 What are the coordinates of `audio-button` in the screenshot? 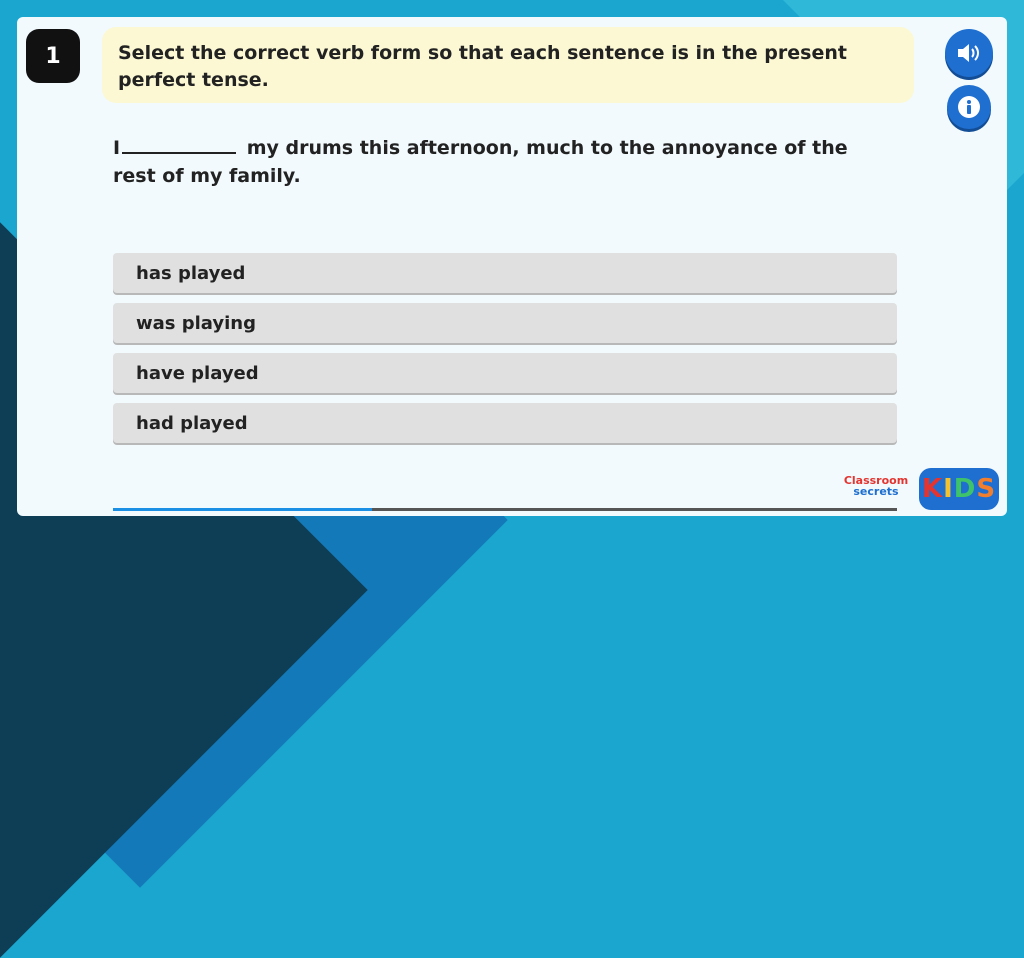 It's located at (969, 53).